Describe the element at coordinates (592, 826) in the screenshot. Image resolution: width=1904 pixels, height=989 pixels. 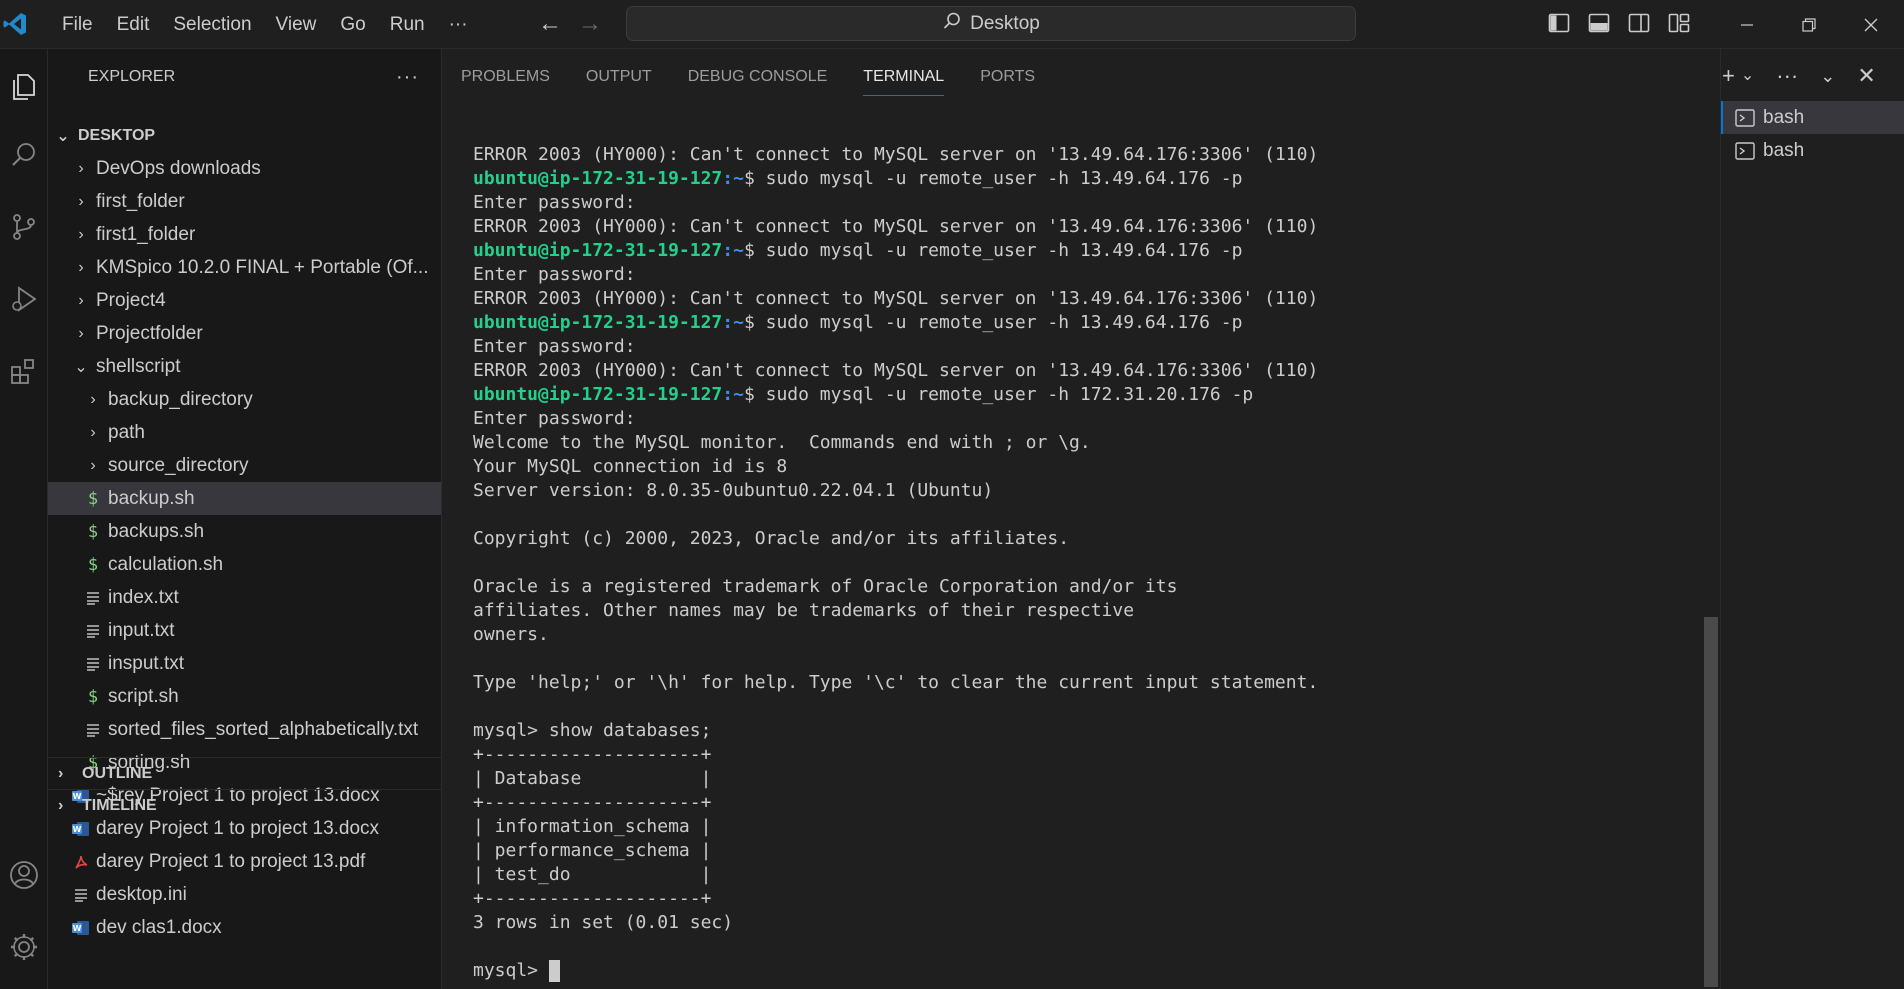
I see `output-text: | information_schema |` at that location.